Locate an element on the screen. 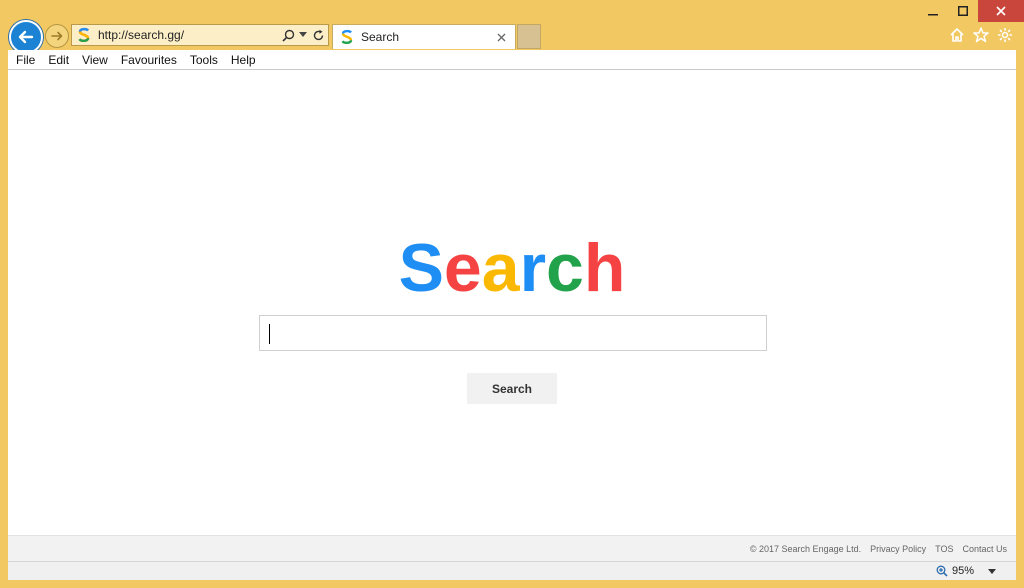 This screenshot has height=588, width=1024. minimize-button is located at coordinates (933, 11).